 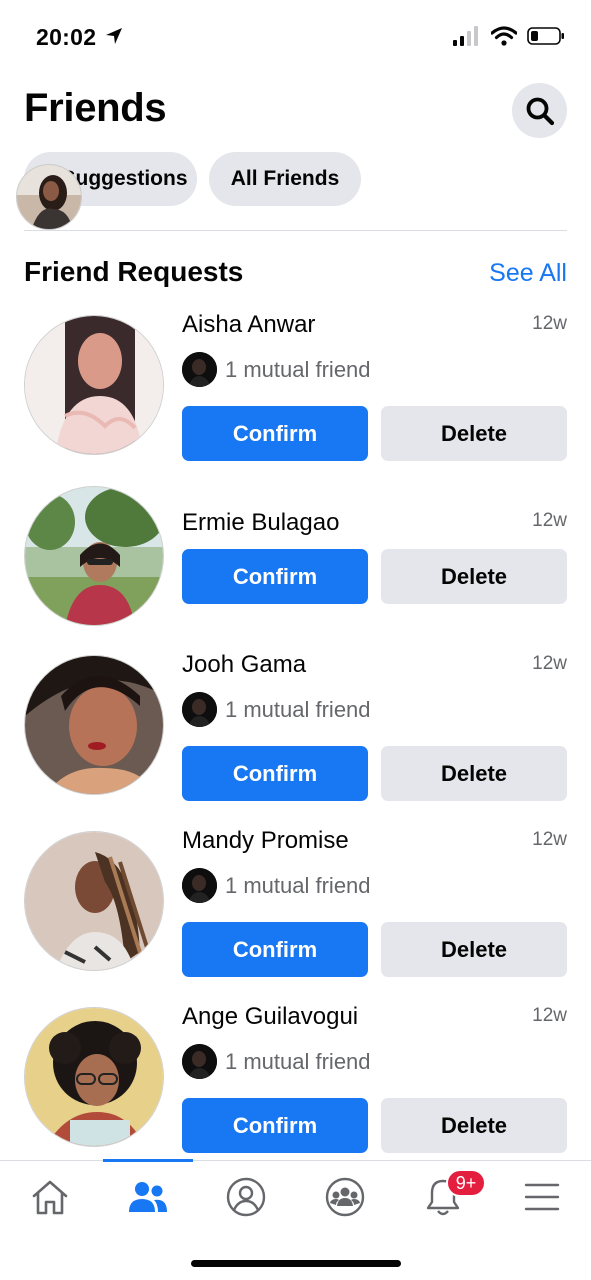 What do you see at coordinates (248, 325) in the screenshot?
I see `requester-name: Aisha Anwar` at bounding box center [248, 325].